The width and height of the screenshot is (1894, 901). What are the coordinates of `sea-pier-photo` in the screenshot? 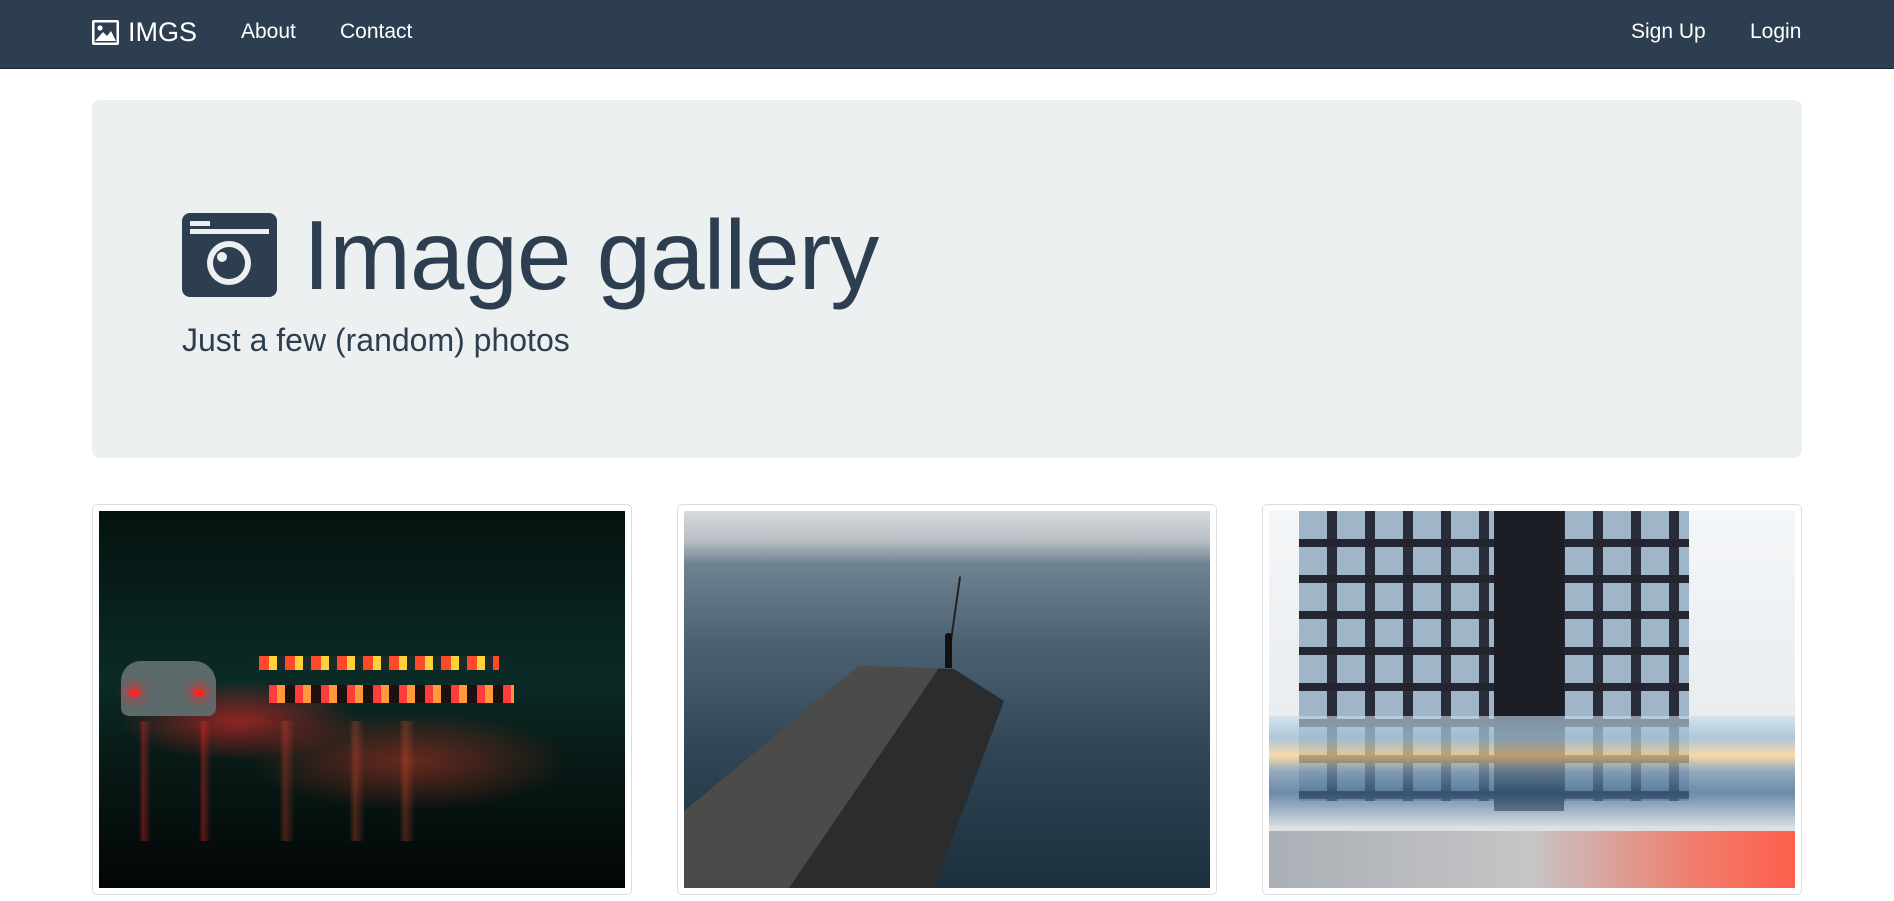 It's located at (947, 699).